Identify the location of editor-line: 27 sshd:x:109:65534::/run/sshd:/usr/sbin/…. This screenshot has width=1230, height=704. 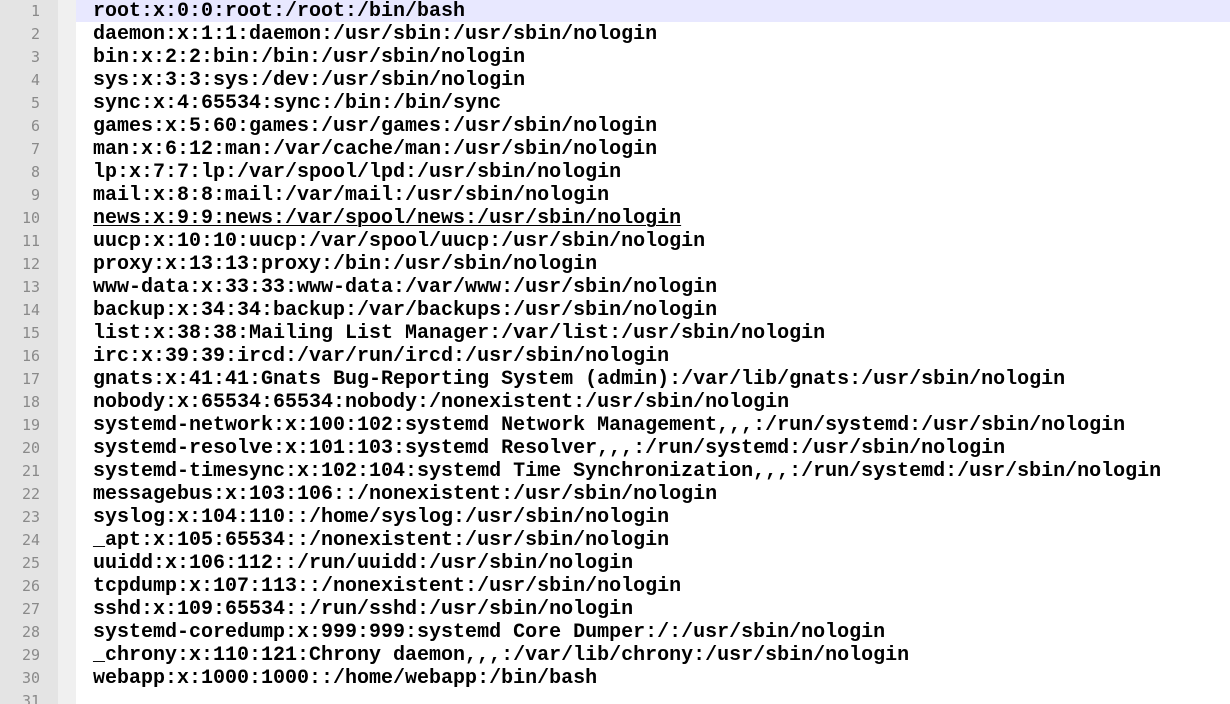
(615, 609).